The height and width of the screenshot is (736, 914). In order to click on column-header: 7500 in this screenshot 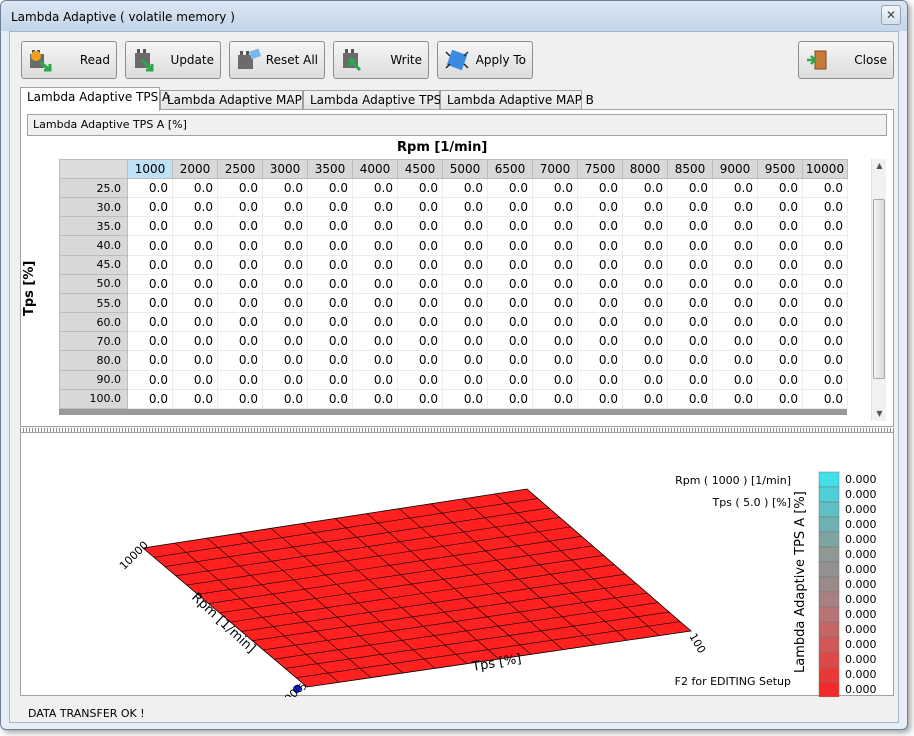, I will do `click(600, 169)`.